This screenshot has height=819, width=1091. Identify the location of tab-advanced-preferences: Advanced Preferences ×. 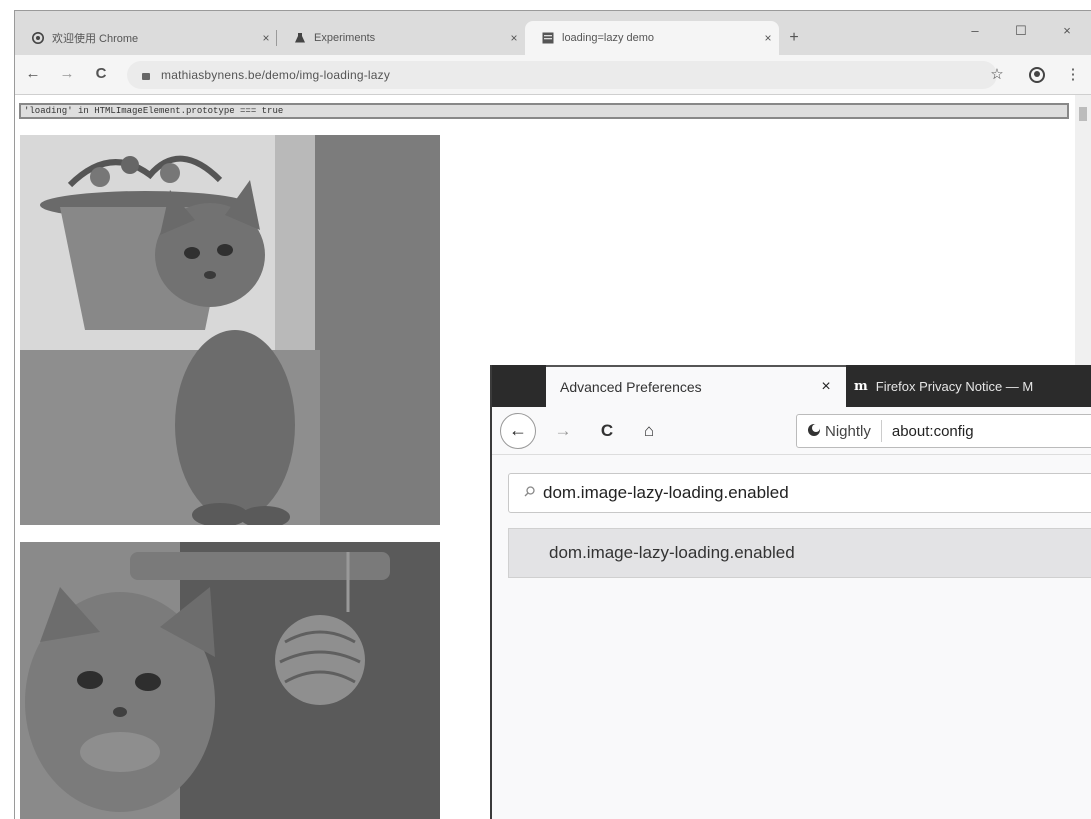
(696, 386).